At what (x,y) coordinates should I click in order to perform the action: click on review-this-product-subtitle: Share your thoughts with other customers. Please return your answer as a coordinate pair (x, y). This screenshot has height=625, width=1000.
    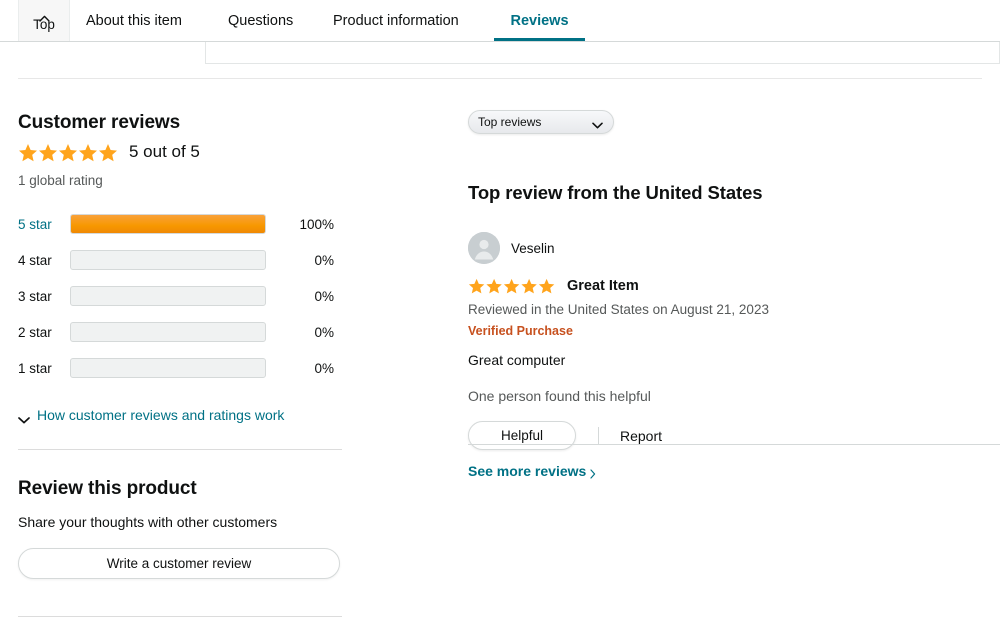
    Looking at the image, I should click on (148, 522).